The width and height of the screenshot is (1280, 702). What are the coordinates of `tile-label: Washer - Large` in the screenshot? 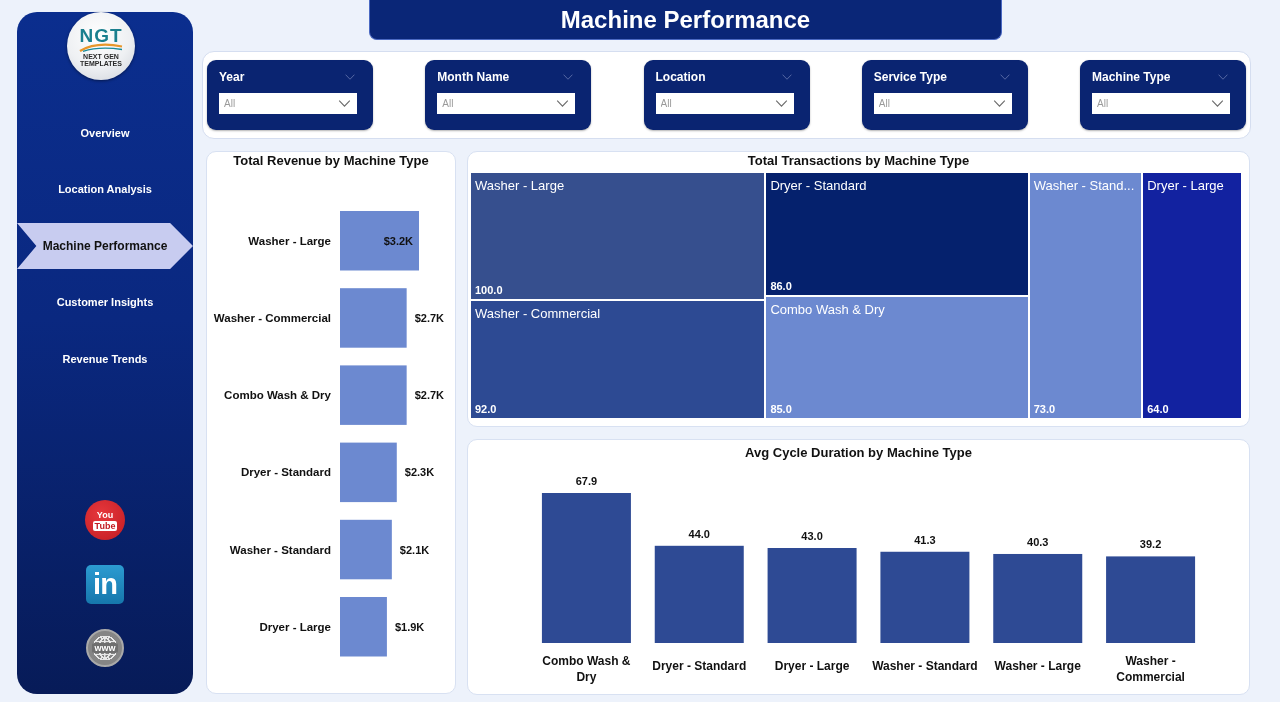 It's located at (520, 186).